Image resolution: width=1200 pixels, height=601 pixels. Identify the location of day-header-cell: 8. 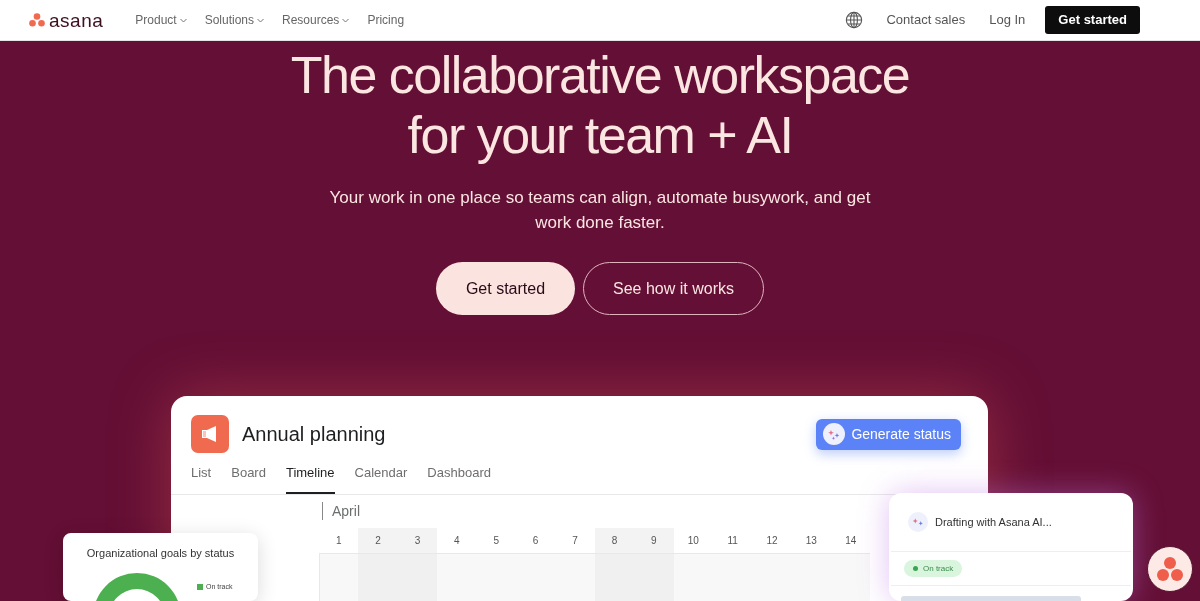
(614, 540).